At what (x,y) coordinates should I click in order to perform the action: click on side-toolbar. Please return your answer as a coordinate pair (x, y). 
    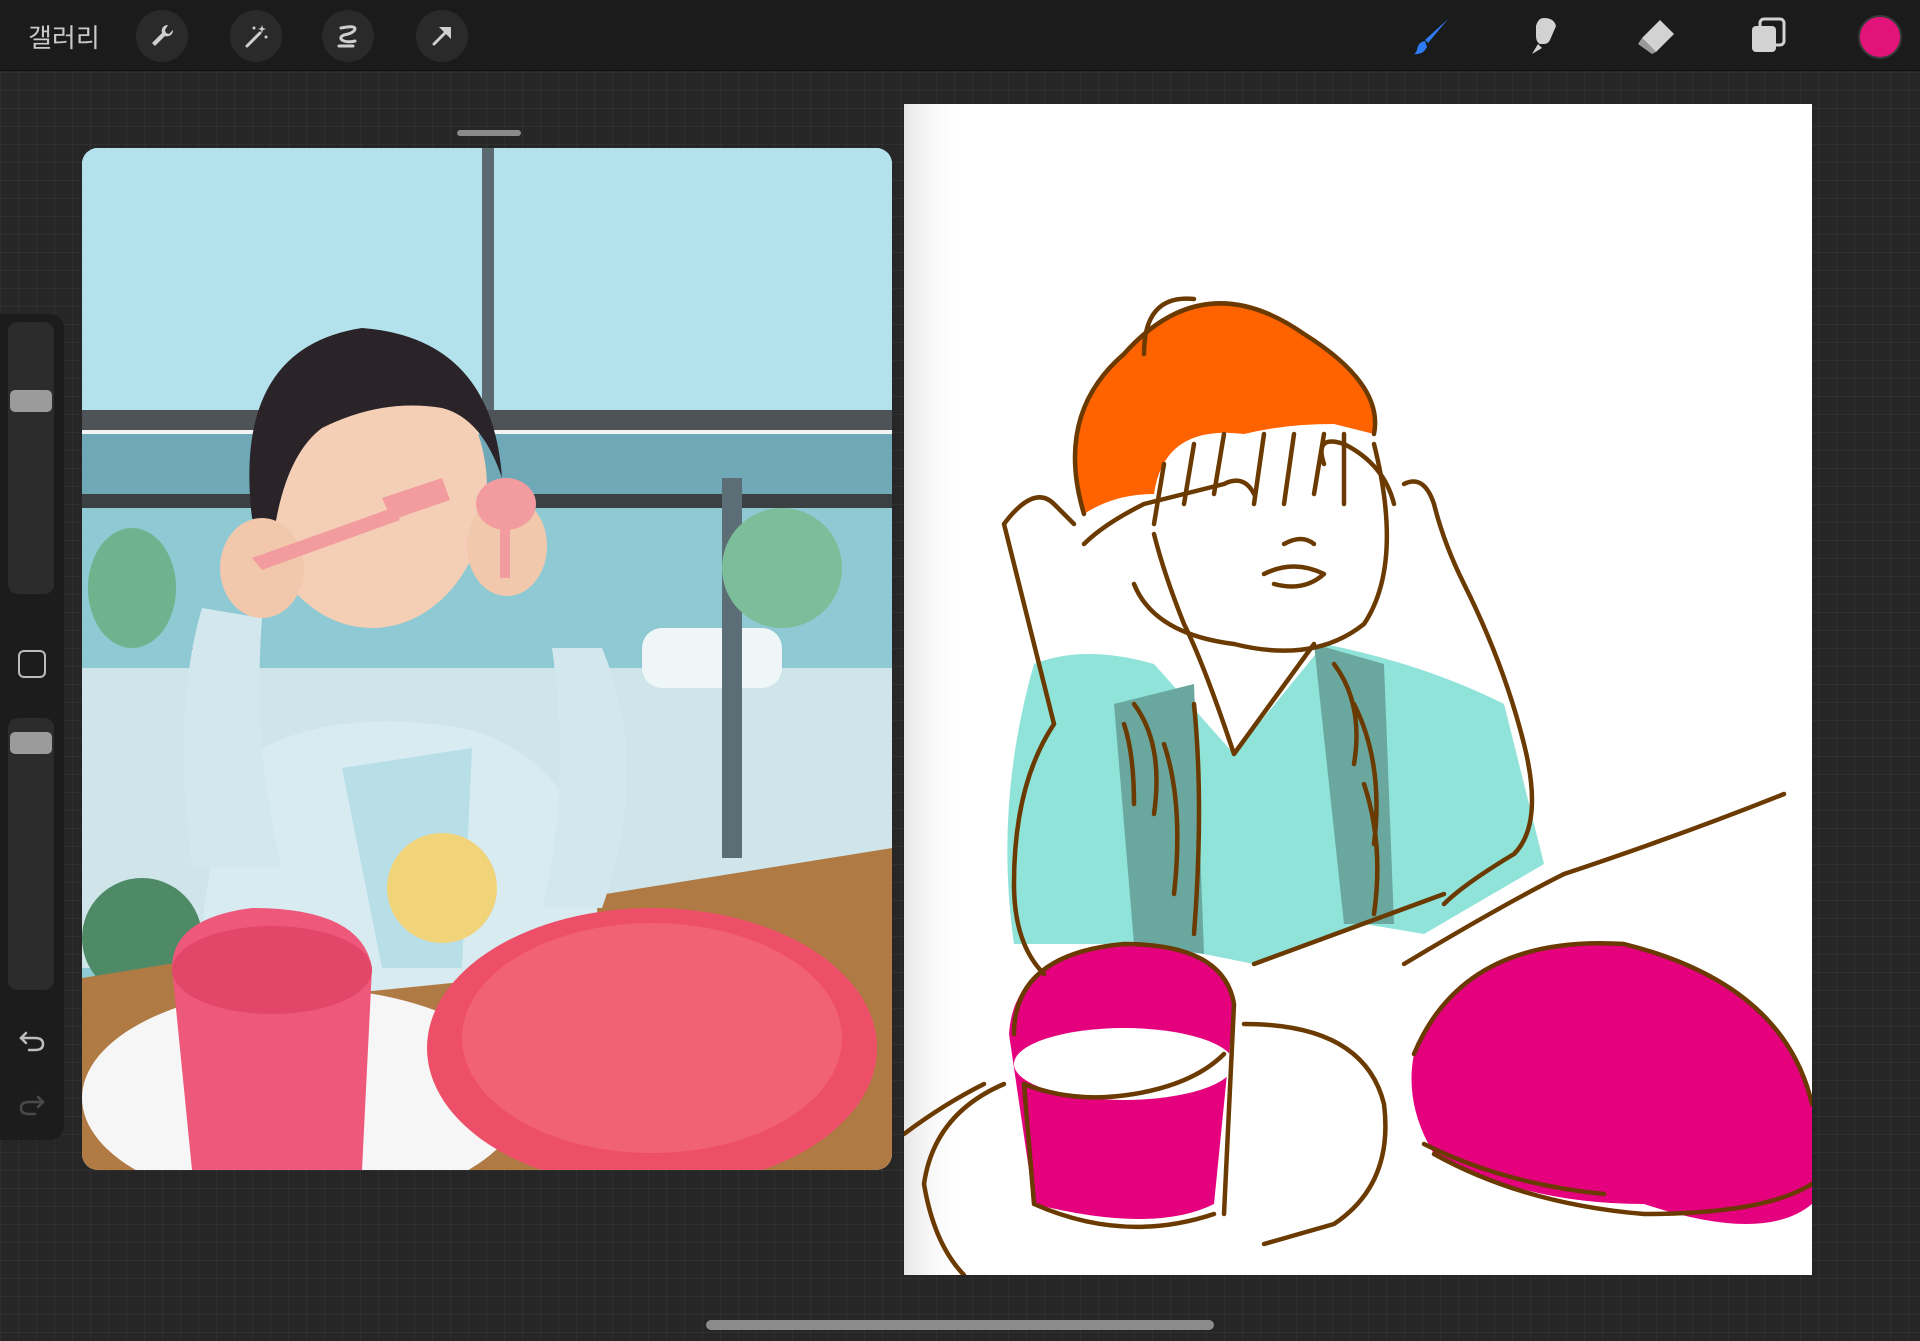
    Looking at the image, I should click on (32, 727).